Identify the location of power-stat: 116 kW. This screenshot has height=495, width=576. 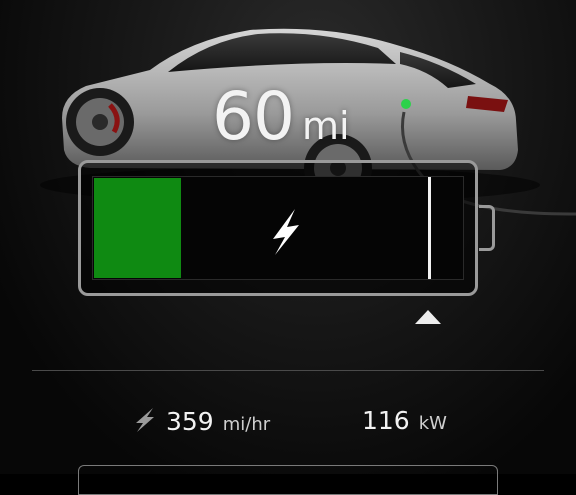
(404, 420).